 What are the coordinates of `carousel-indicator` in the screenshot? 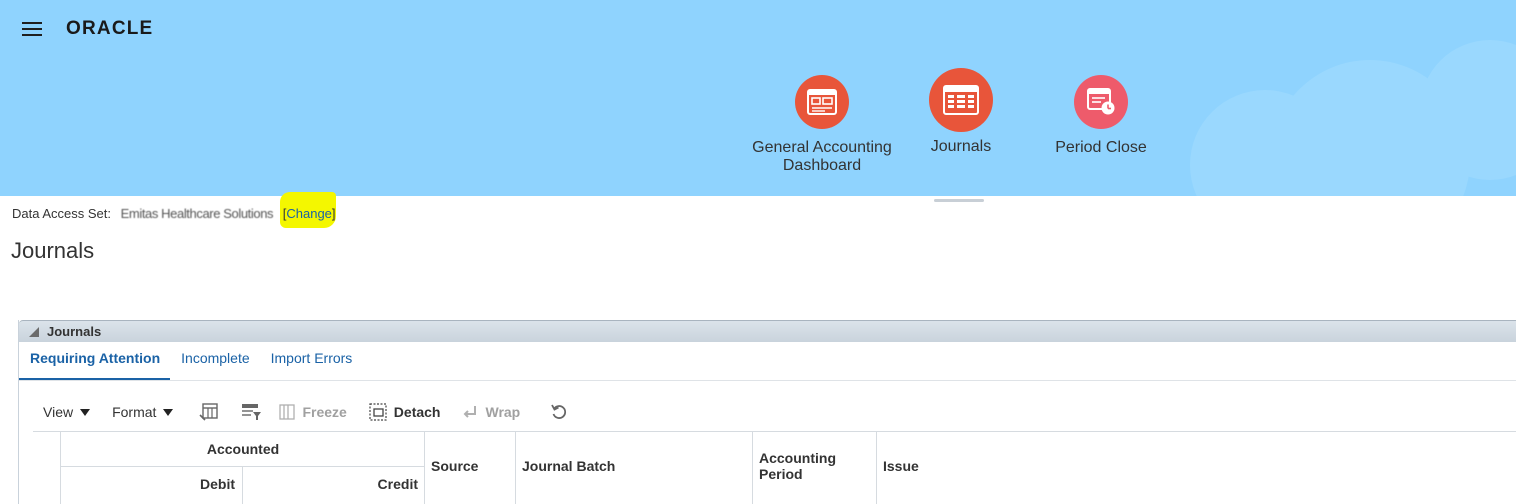 It's located at (959, 200).